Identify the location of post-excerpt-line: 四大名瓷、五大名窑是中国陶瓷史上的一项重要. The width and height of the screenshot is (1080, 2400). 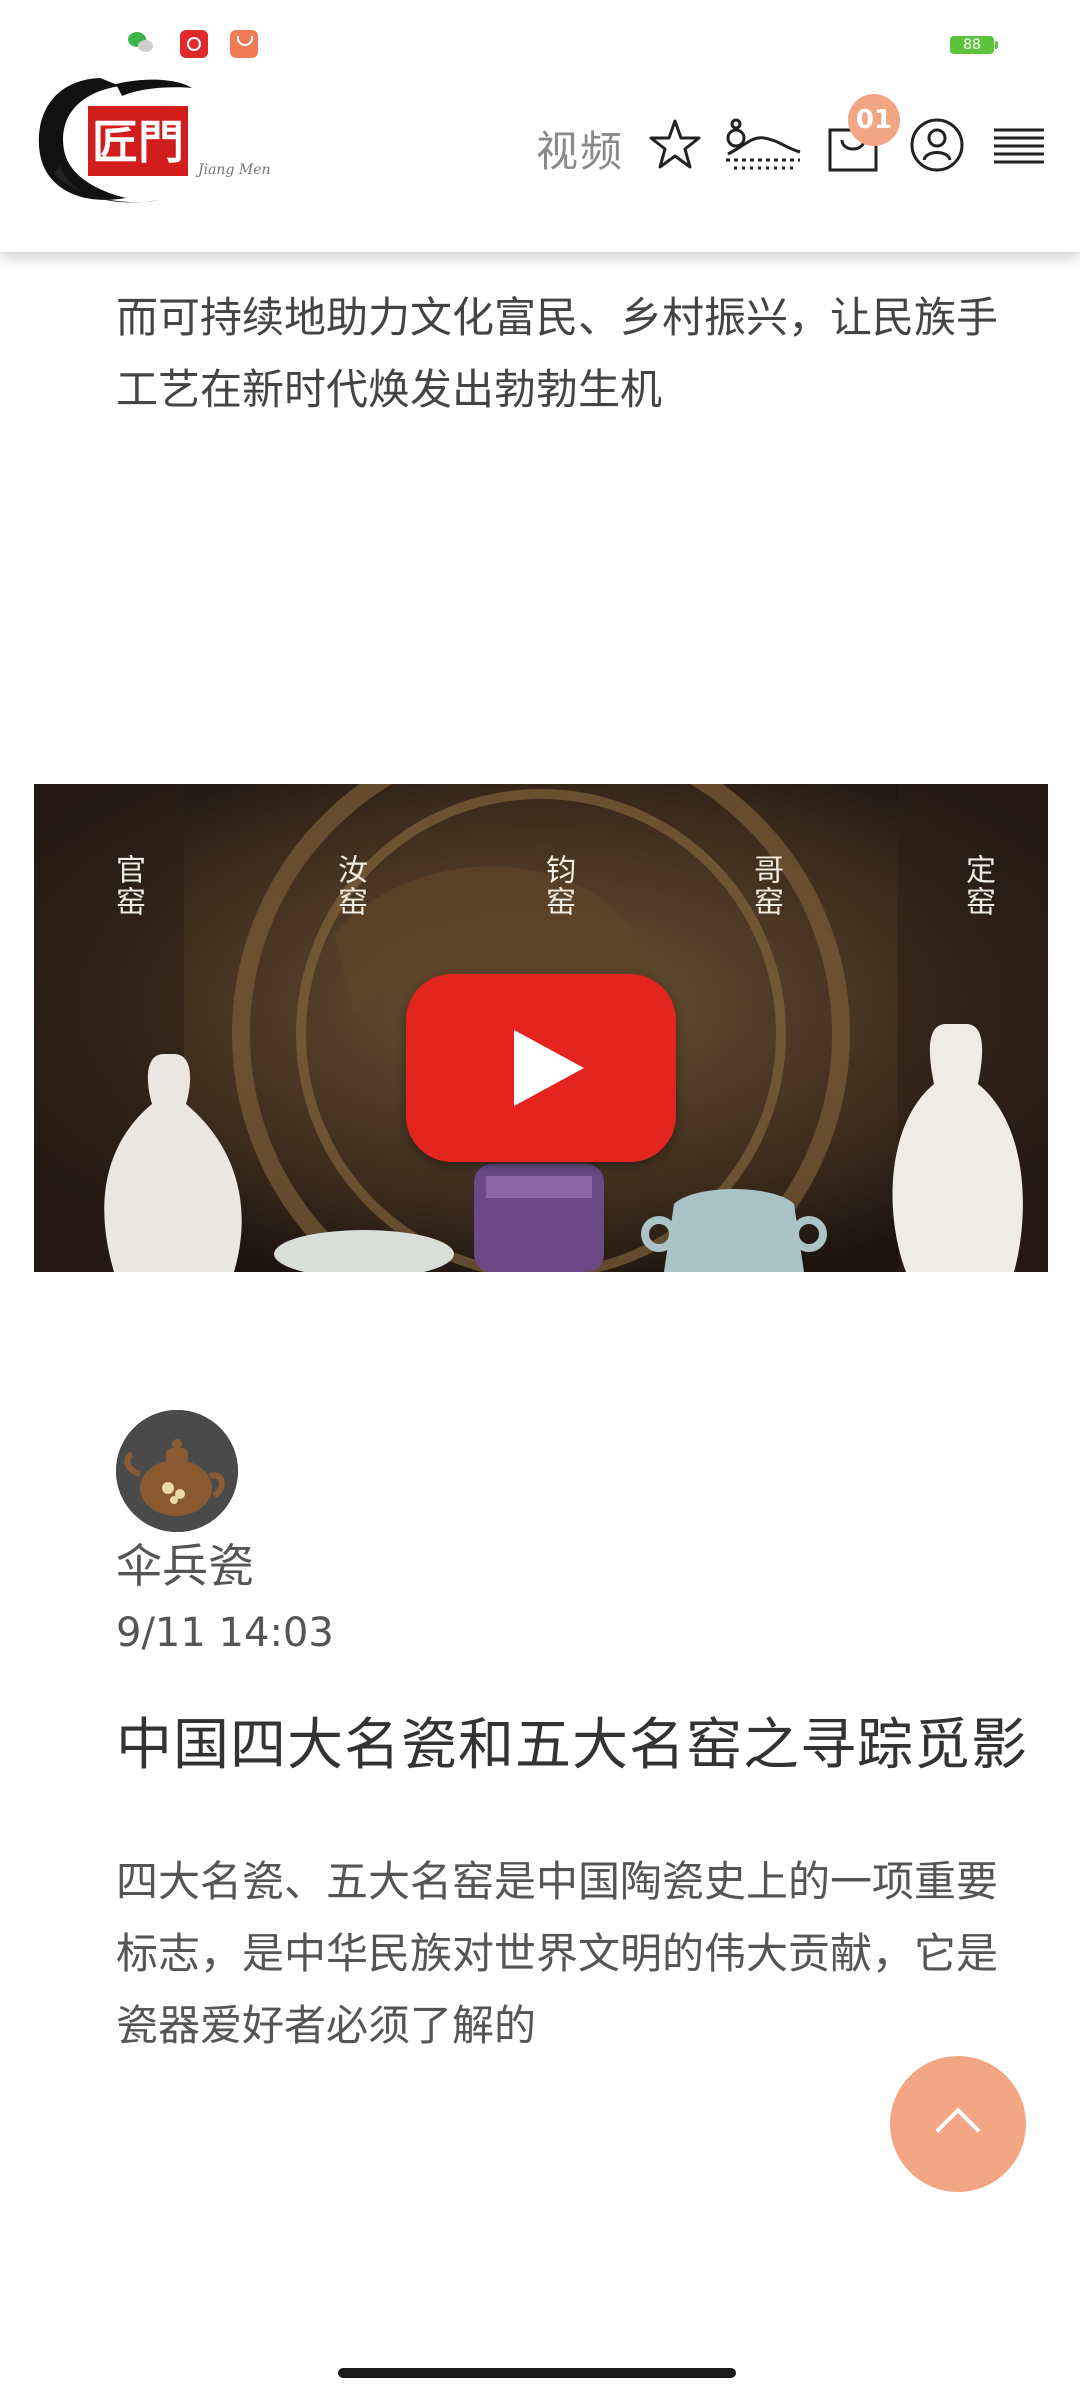
(557, 1881).